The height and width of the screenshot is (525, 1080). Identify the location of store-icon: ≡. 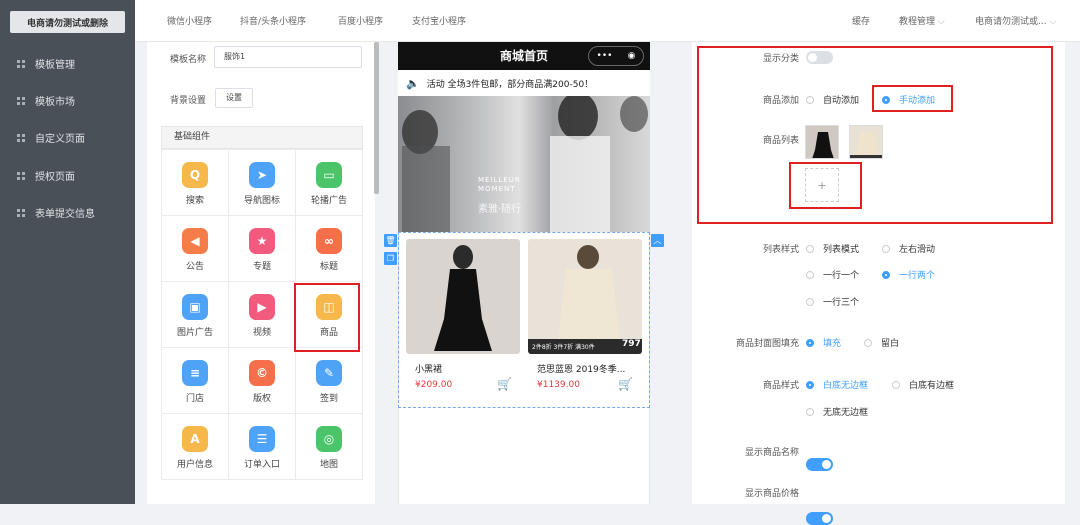
(195, 373).